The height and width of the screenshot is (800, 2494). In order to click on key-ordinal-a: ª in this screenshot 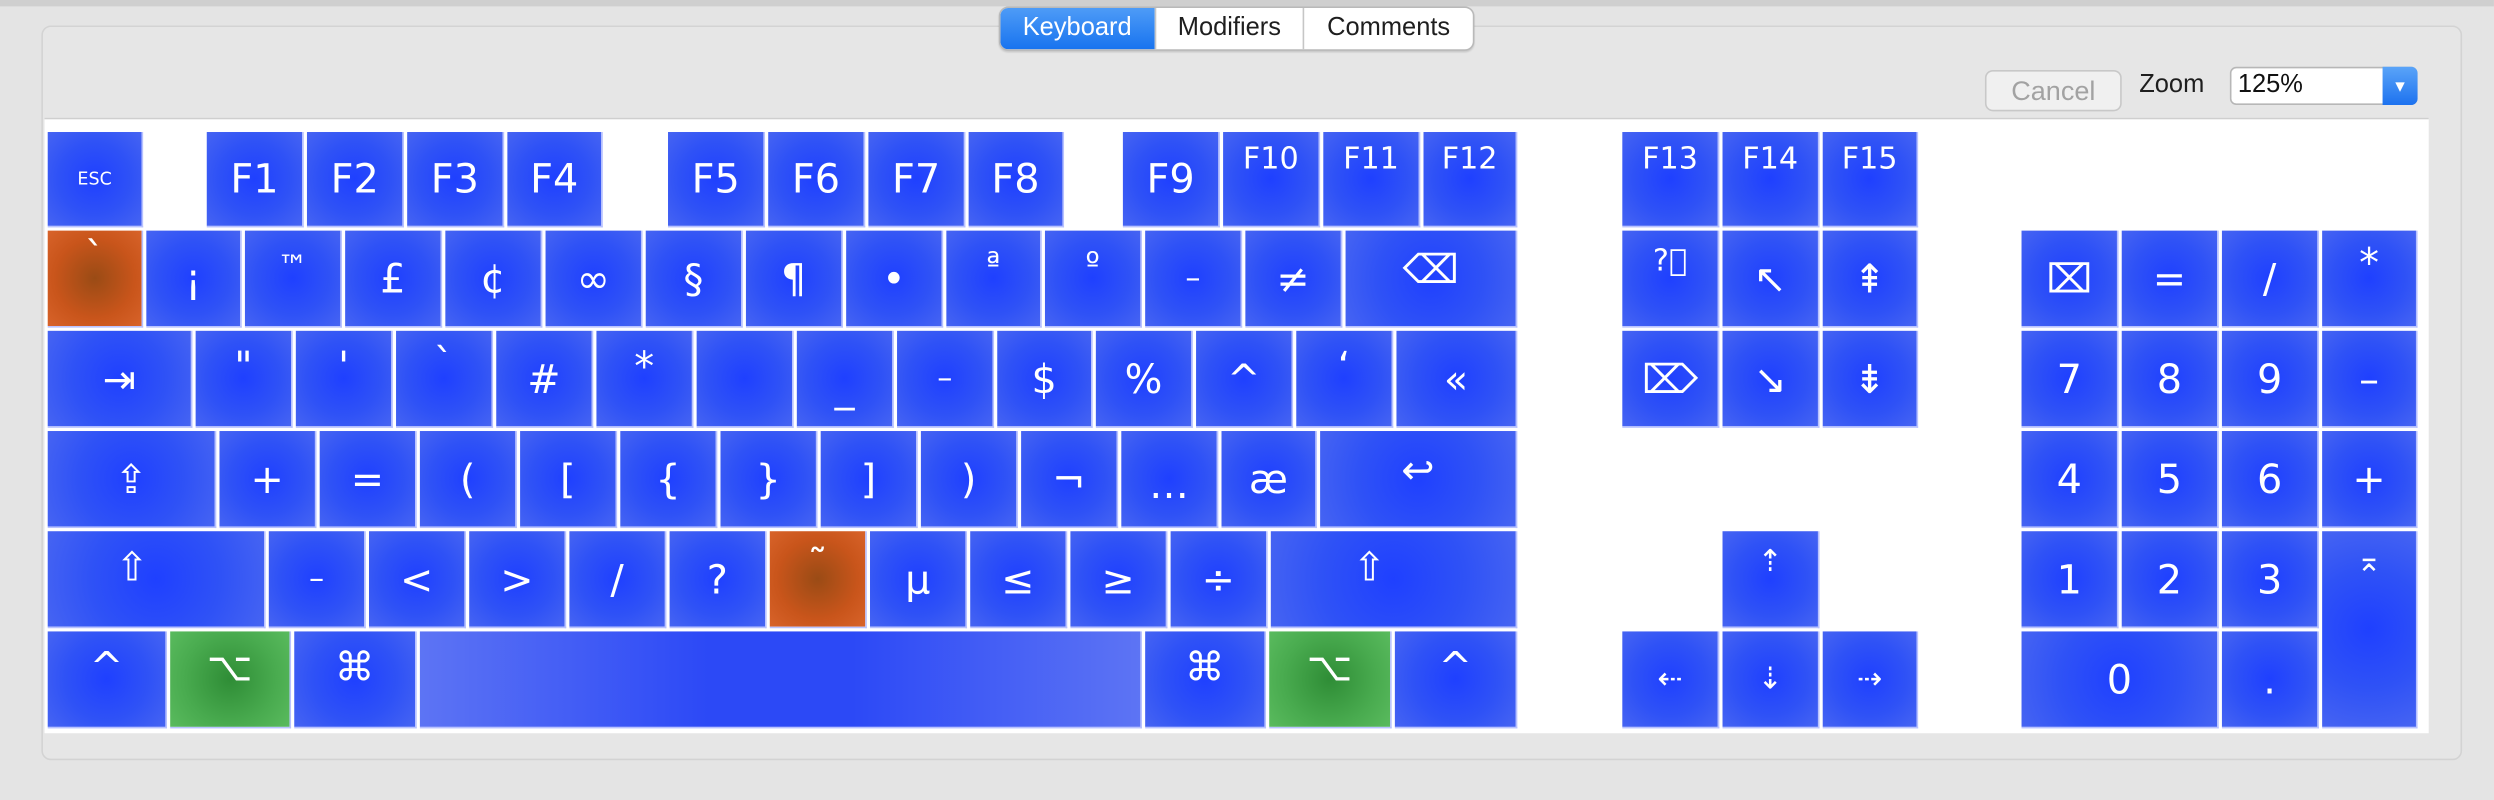, I will do `click(994, 279)`.